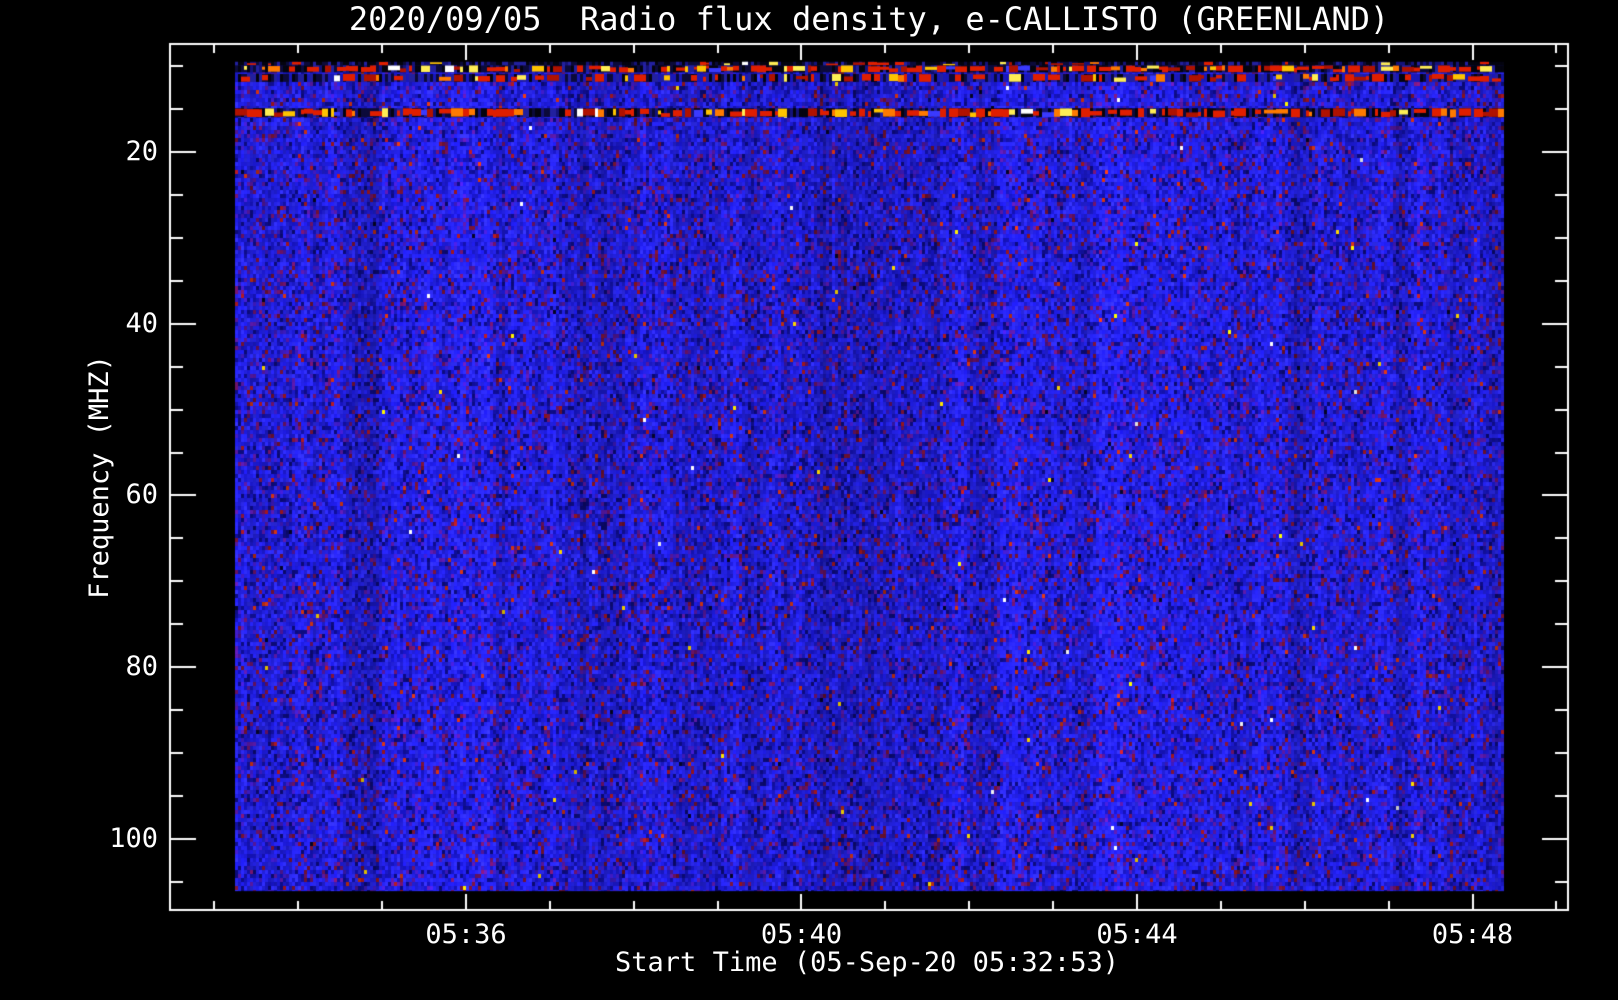  What do you see at coordinates (1137, 934) in the screenshot?
I see `x-tick-label: 05:44` at bounding box center [1137, 934].